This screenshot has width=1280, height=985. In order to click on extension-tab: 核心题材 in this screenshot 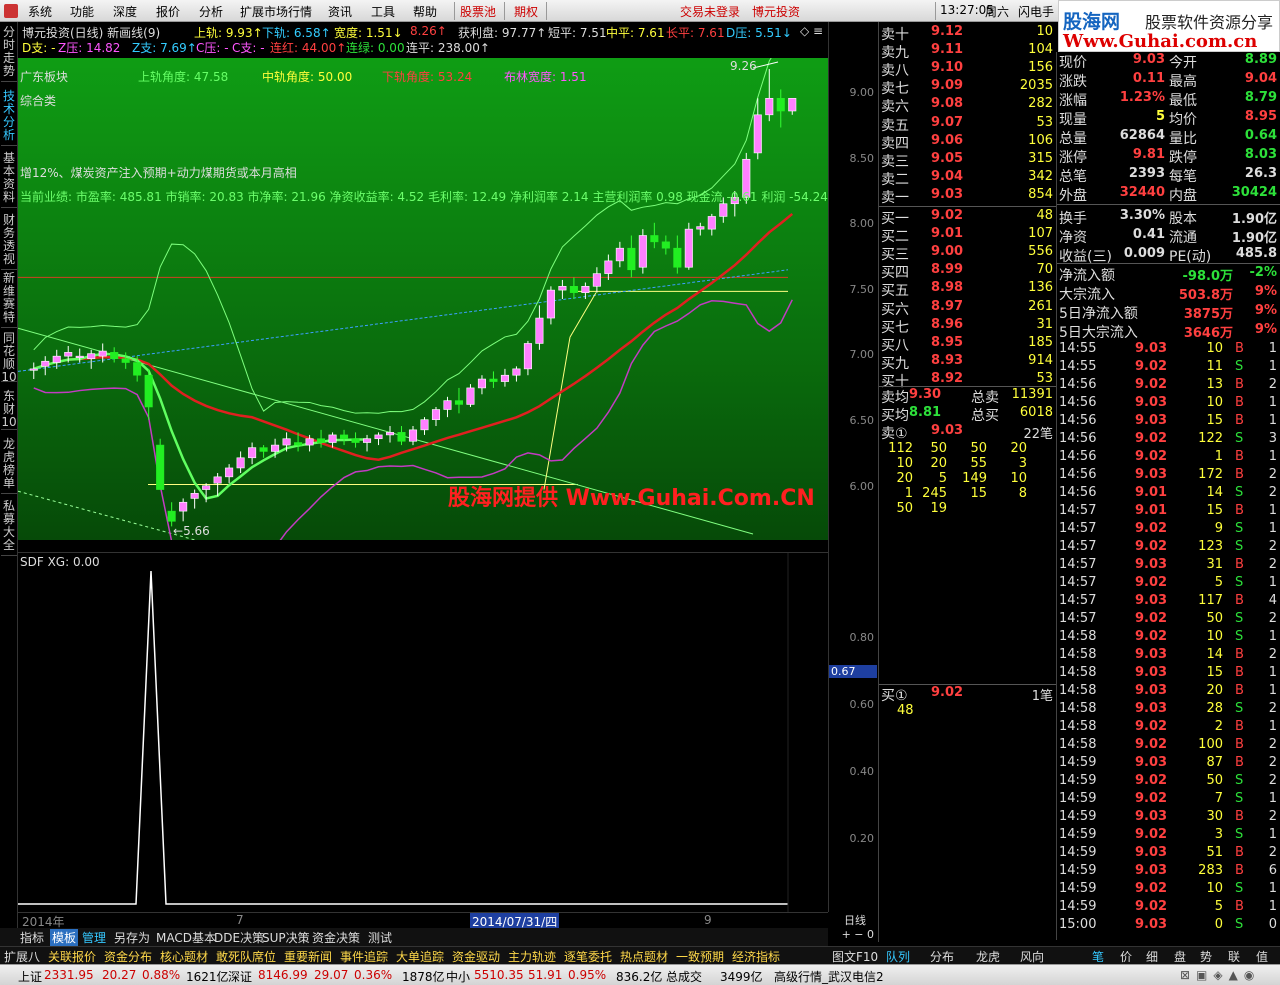, I will do `click(184, 956)`.